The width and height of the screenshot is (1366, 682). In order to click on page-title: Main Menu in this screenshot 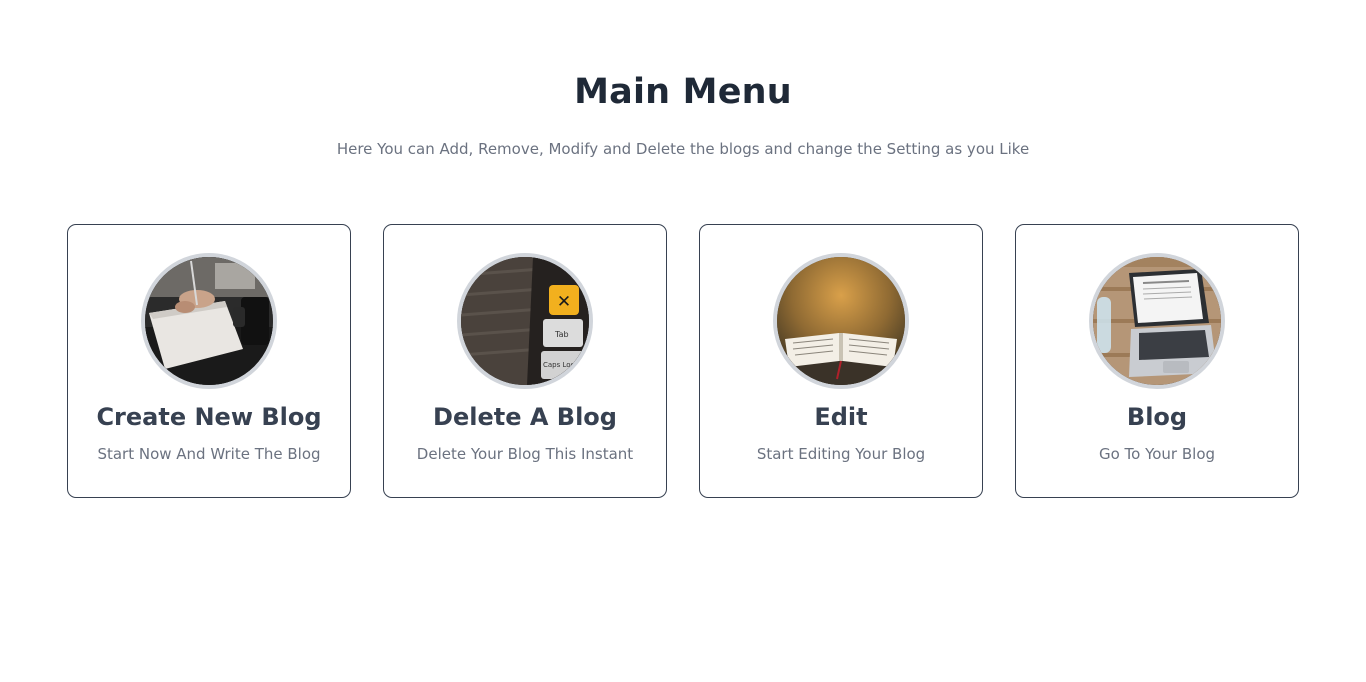, I will do `click(683, 92)`.